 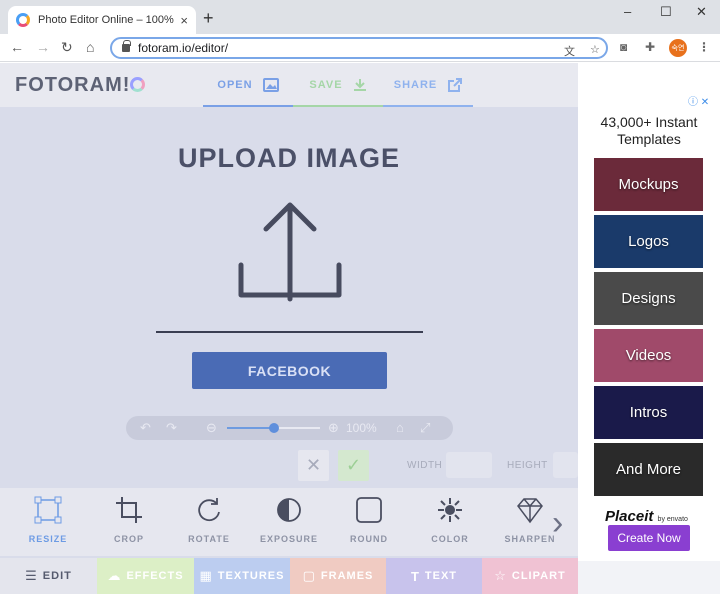 I want to click on new-tab-button: +, so click(x=208, y=18).